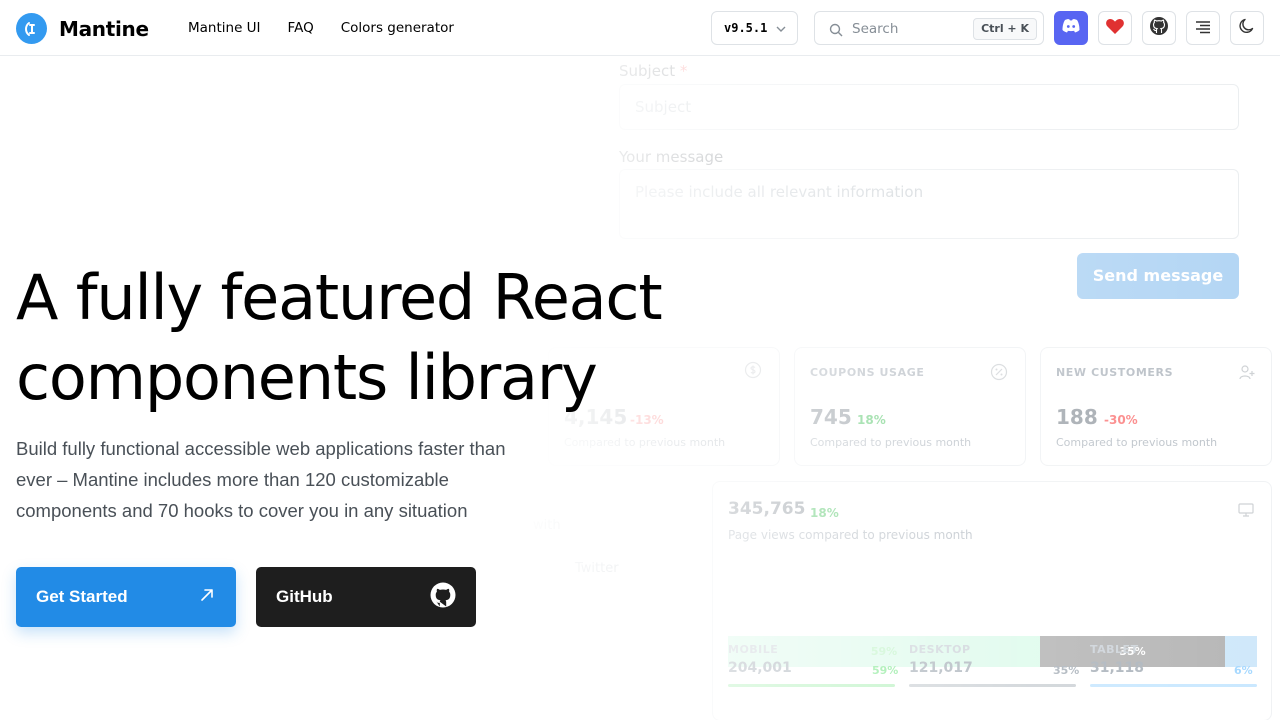 Image resolution: width=1280 pixels, height=720 pixels. Describe the element at coordinates (397, 28) in the screenshot. I see `nav-link-colors-generator: Colors generator` at that location.